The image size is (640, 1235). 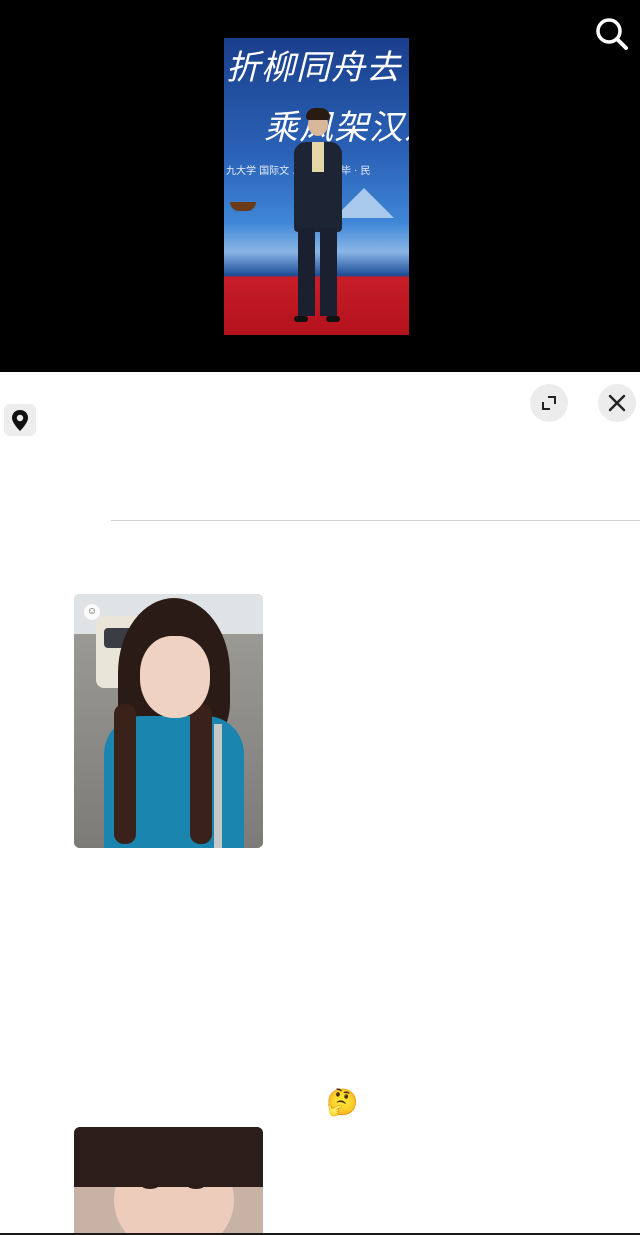 What do you see at coordinates (92, 612) in the screenshot?
I see `photo-badge-icon: ☺` at bounding box center [92, 612].